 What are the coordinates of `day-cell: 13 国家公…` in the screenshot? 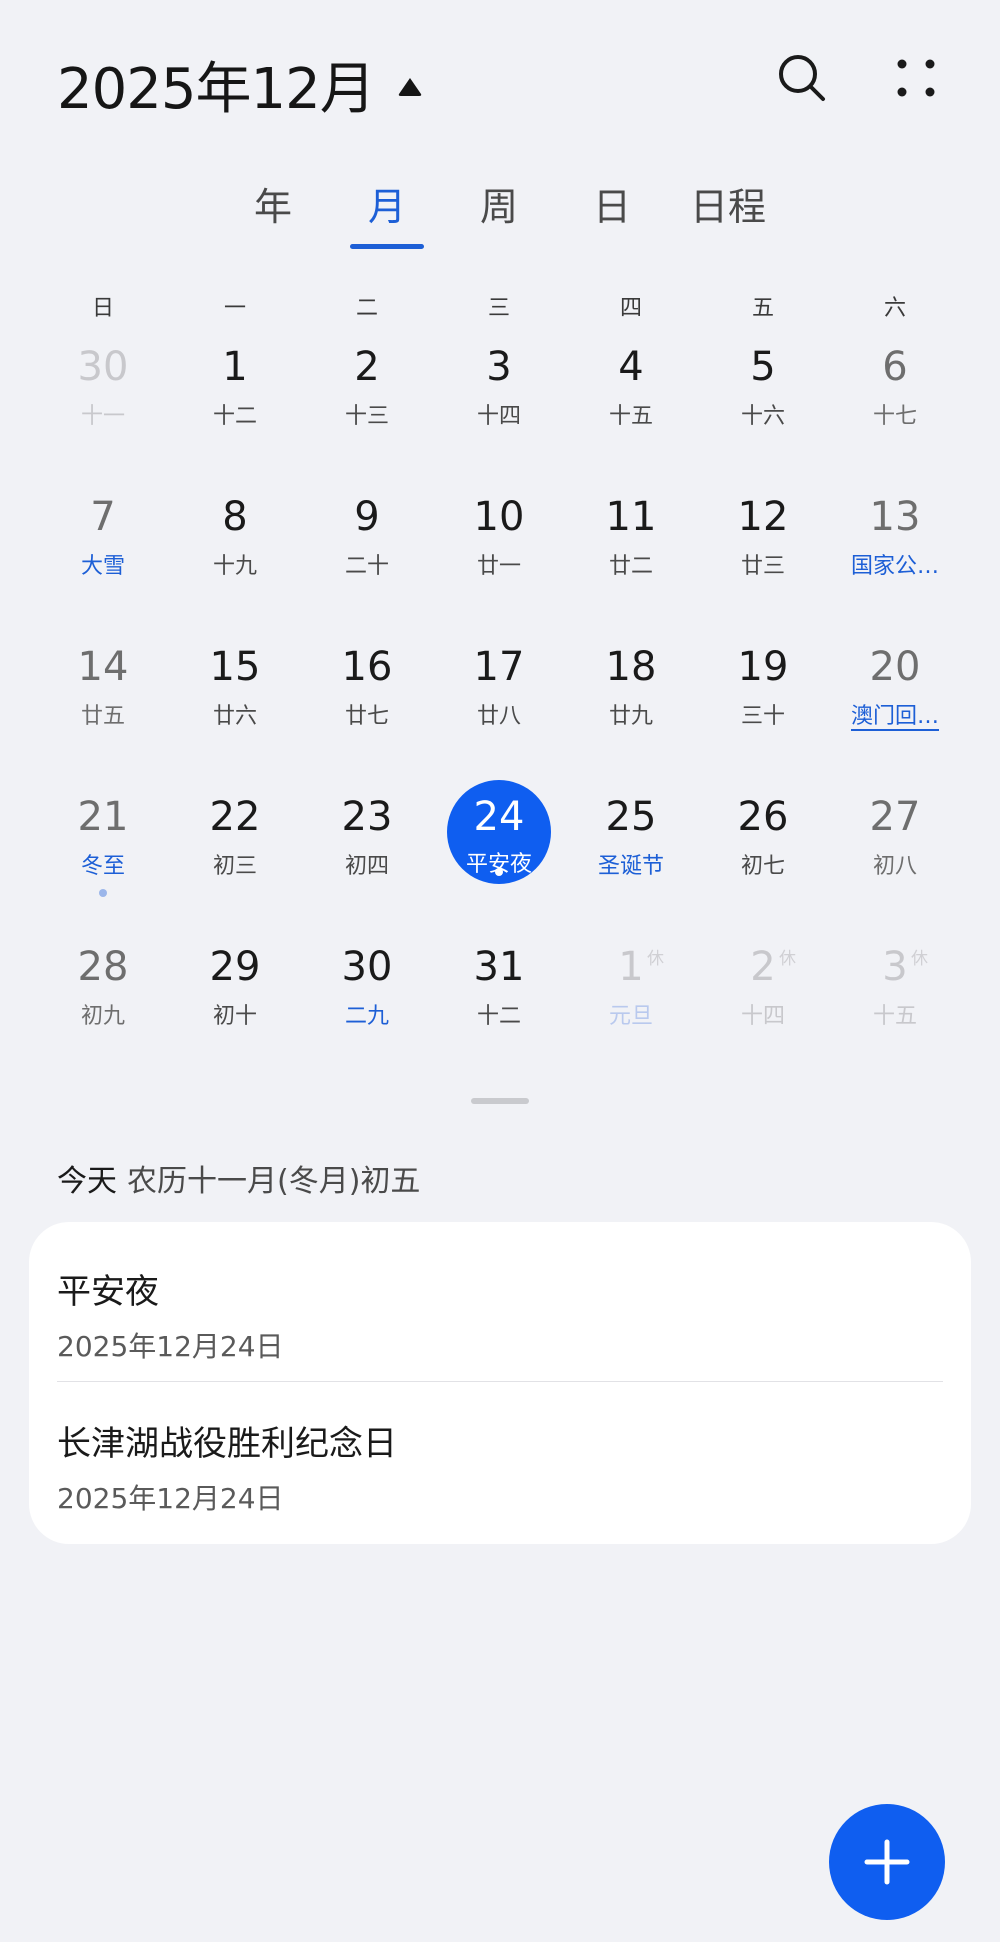 It's located at (895, 550).